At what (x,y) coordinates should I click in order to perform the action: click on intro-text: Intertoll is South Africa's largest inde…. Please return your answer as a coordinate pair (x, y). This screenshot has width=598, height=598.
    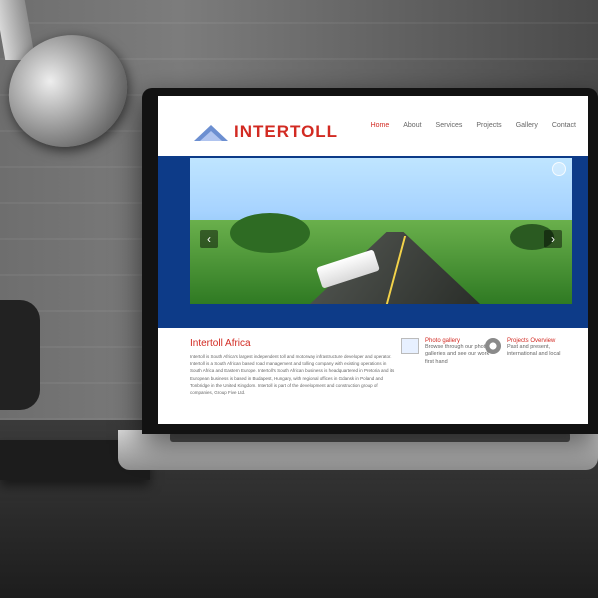
    Looking at the image, I should click on (292, 374).